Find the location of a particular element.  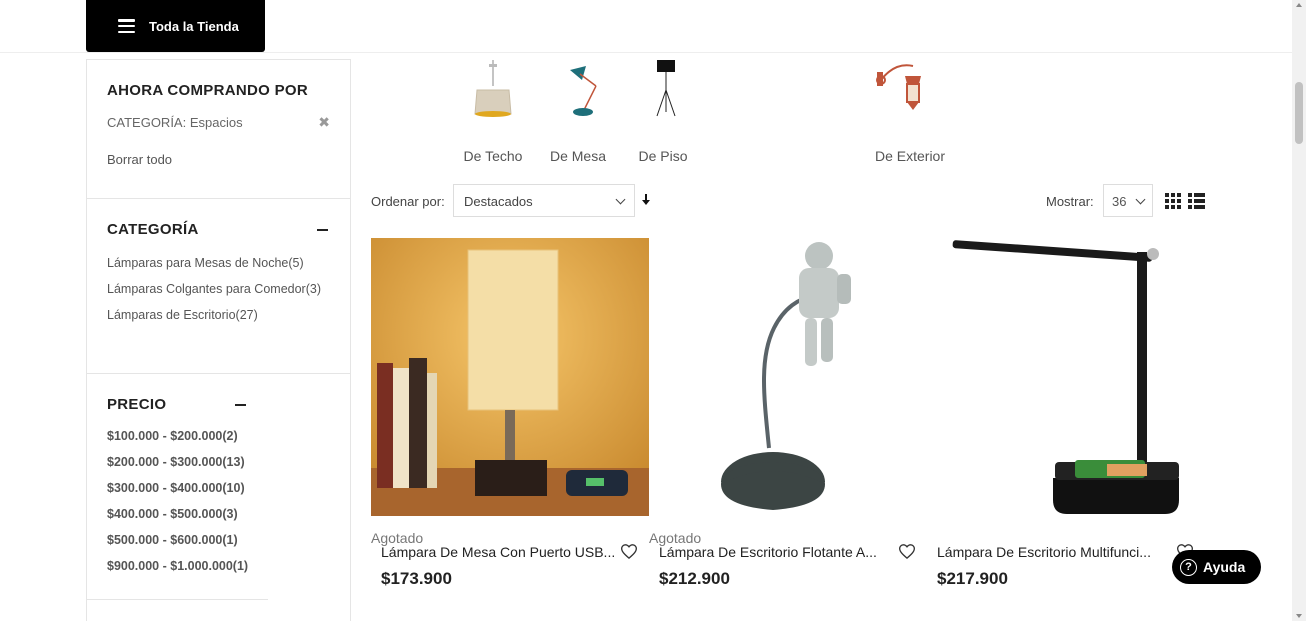

pendant-lamp-icon is located at coordinates (493, 88).